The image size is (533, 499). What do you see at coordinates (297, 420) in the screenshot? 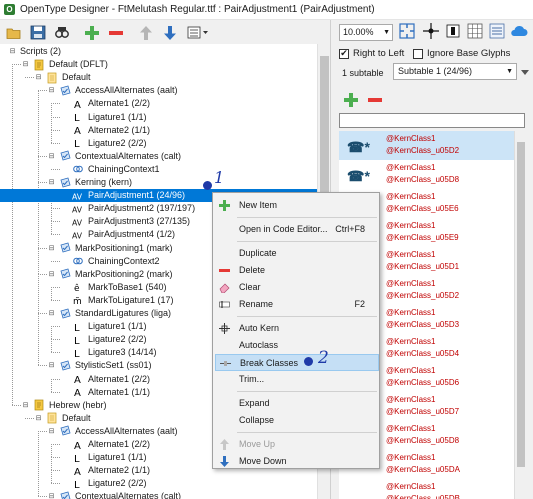
I see `menu-item-collapse: Collapse` at bounding box center [297, 420].